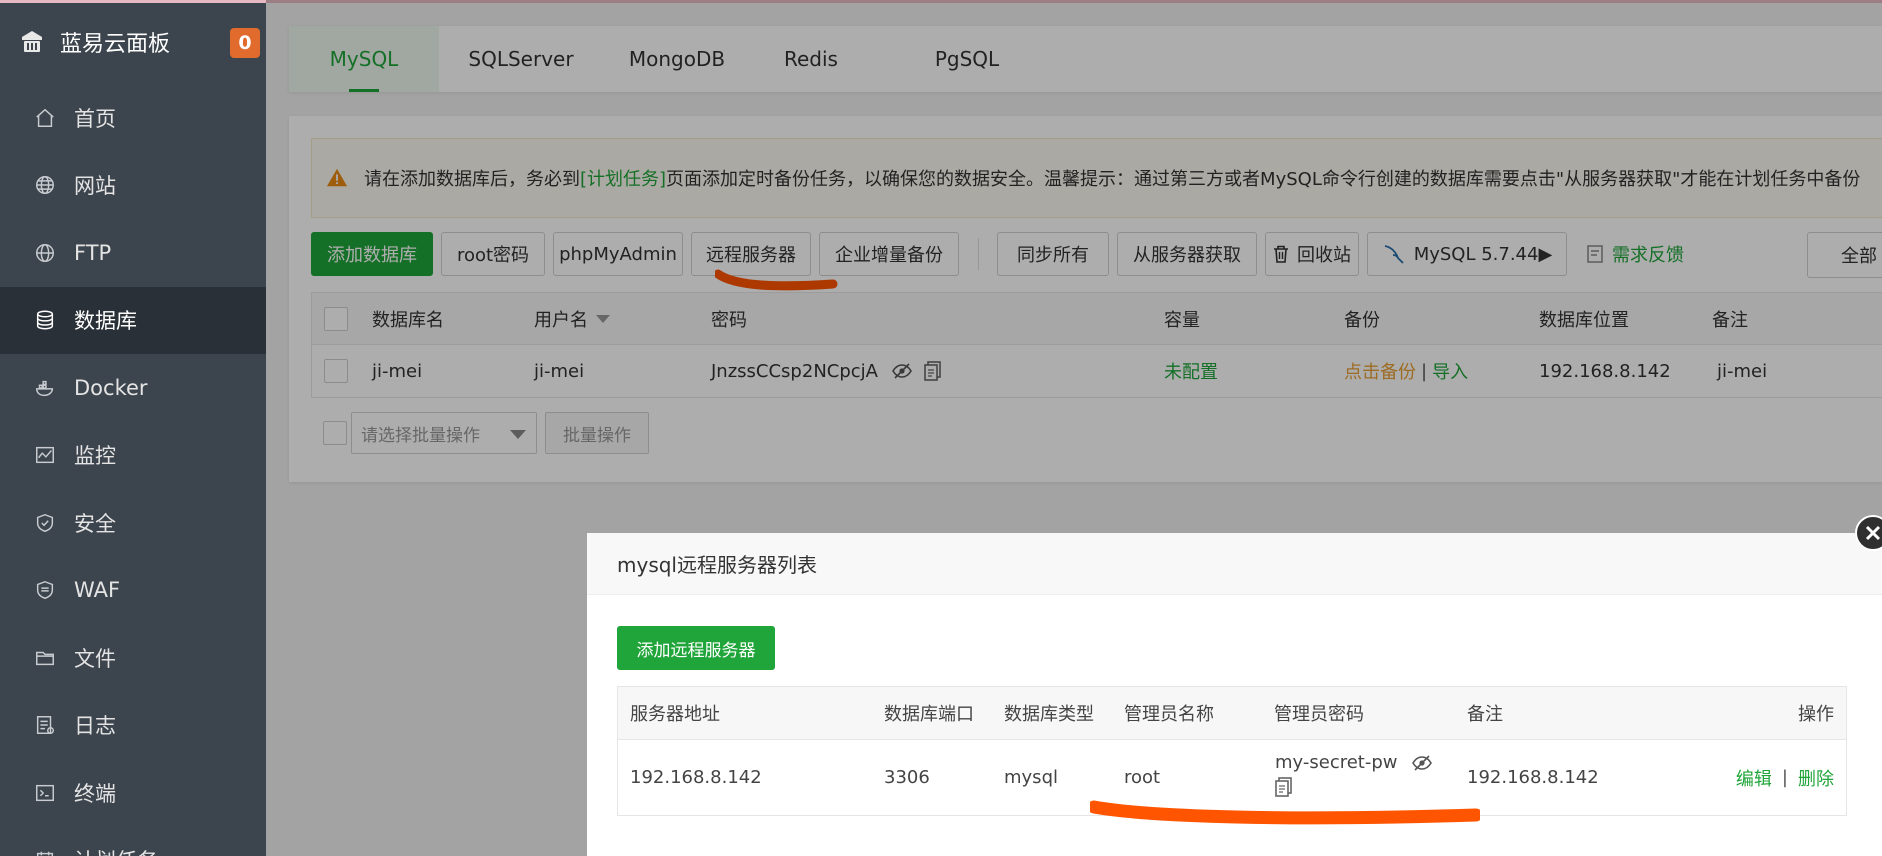  Describe the element at coordinates (93, 252) in the screenshot. I see `sidebar-item-label: FTP` at that location.